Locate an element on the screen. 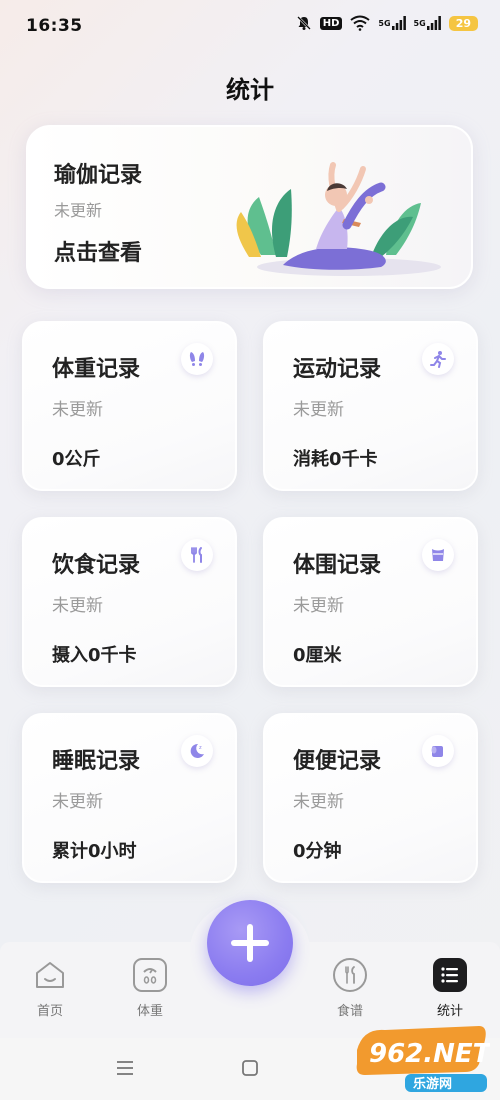 The image size is (500, 1100). watermark-logo: 962.NET 乐游网 is located at coordinates (423, 1059).